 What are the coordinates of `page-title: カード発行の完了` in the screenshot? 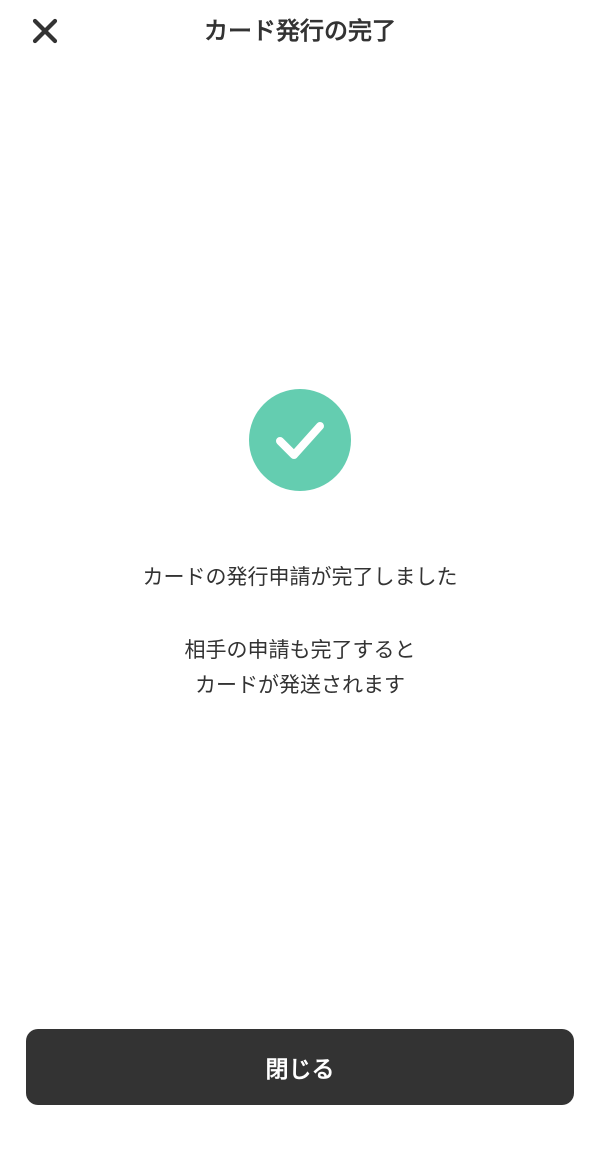 It's located at (300, 31).